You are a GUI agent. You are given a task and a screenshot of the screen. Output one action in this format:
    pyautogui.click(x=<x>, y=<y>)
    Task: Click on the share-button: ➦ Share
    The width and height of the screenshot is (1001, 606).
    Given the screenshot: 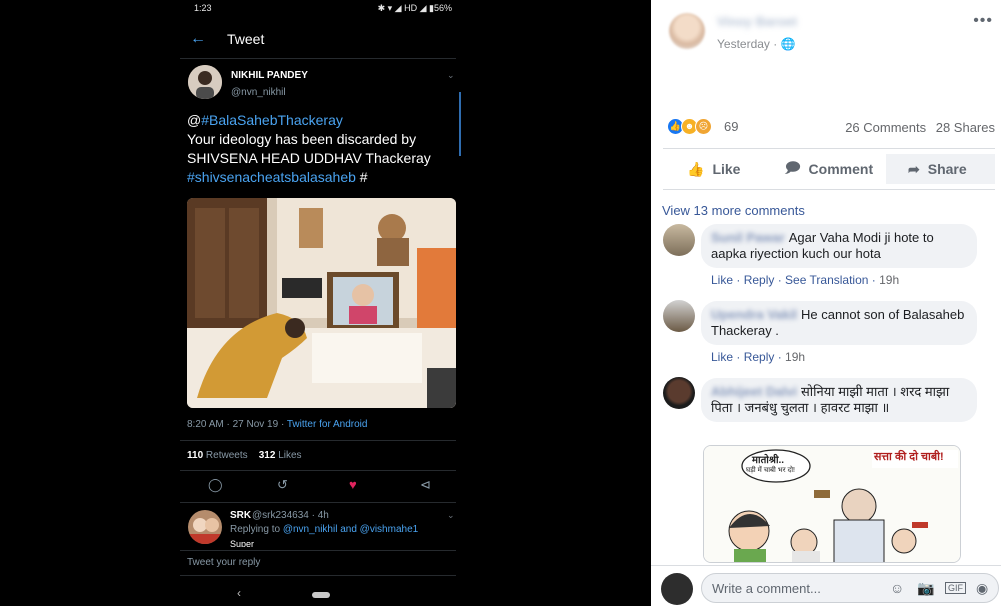 What is the action you would take?
    pyautogui.click(x=940, y=169)
    